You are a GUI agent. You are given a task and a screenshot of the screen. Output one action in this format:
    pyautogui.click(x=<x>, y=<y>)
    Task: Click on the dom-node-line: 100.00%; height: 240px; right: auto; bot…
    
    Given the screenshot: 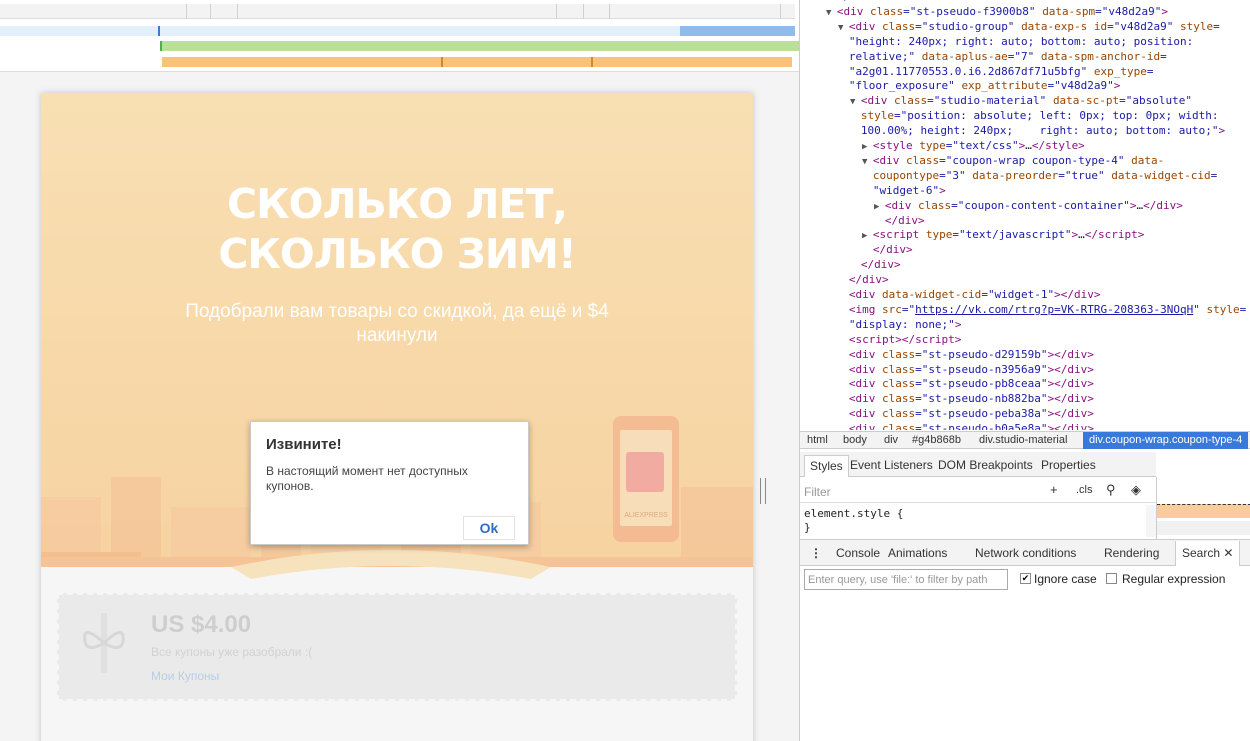 What is the action you would take?
    pyautogui.click(x=1037, y=131)
    